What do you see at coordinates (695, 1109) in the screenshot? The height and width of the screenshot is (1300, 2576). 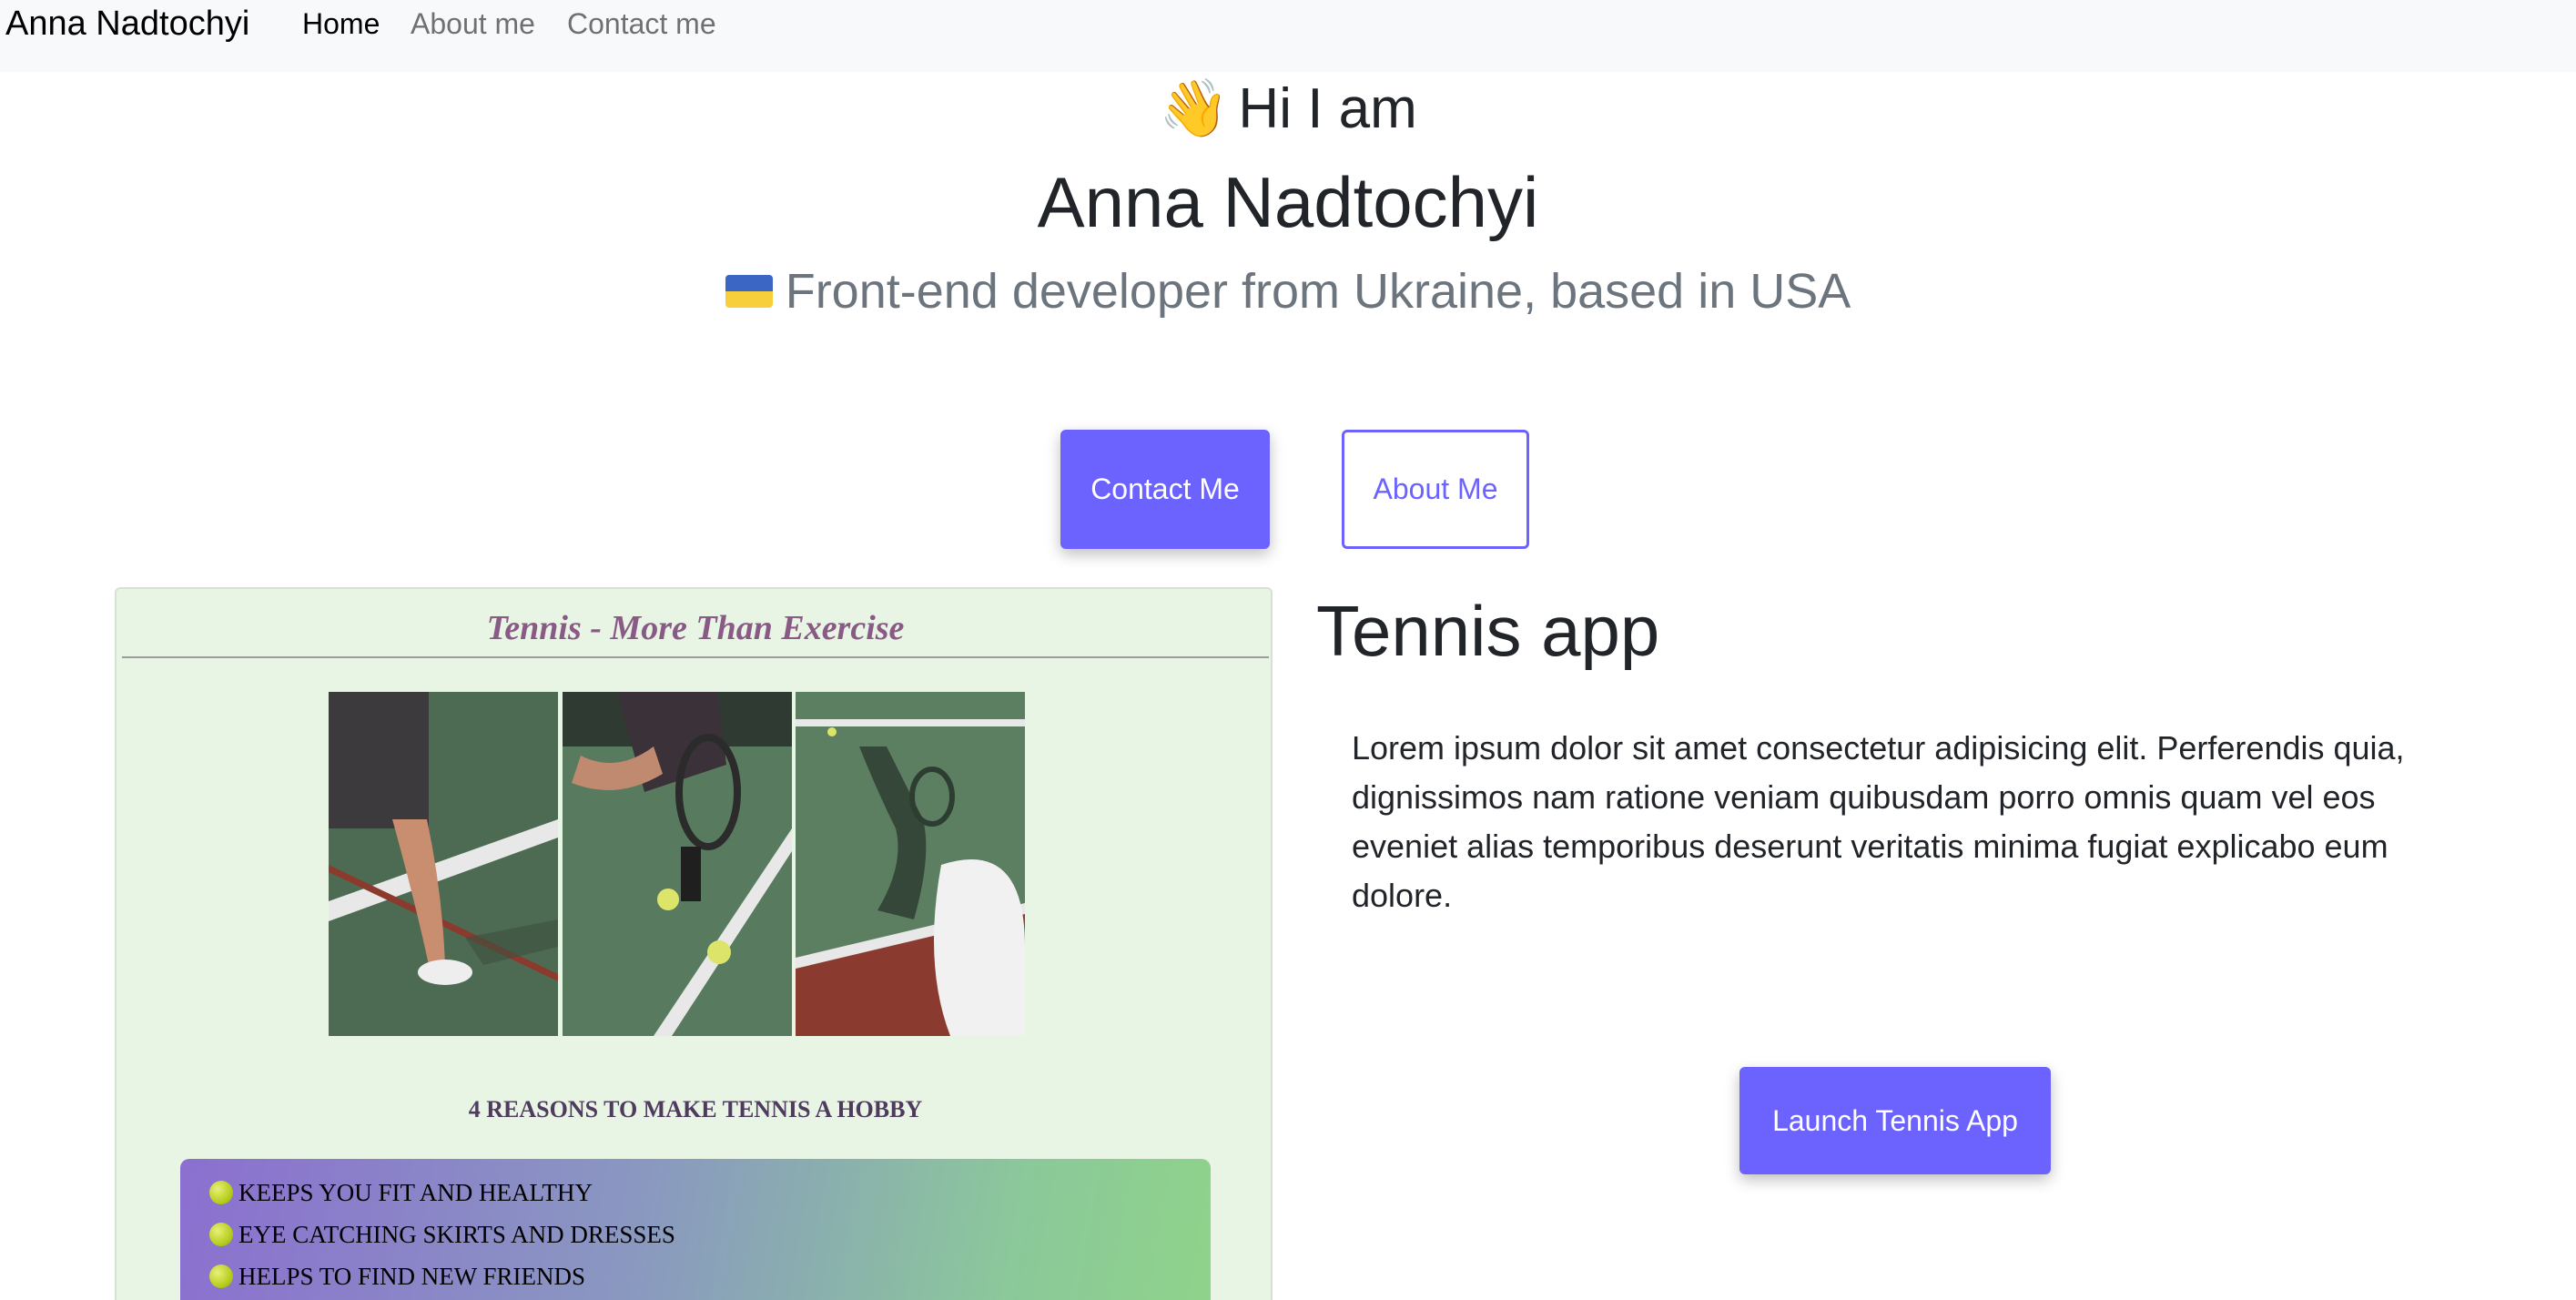 I see `reasons-heading: 4 REASONS TO MAKE TENNIS A HOBBY` at bounding box center [695, 1109].